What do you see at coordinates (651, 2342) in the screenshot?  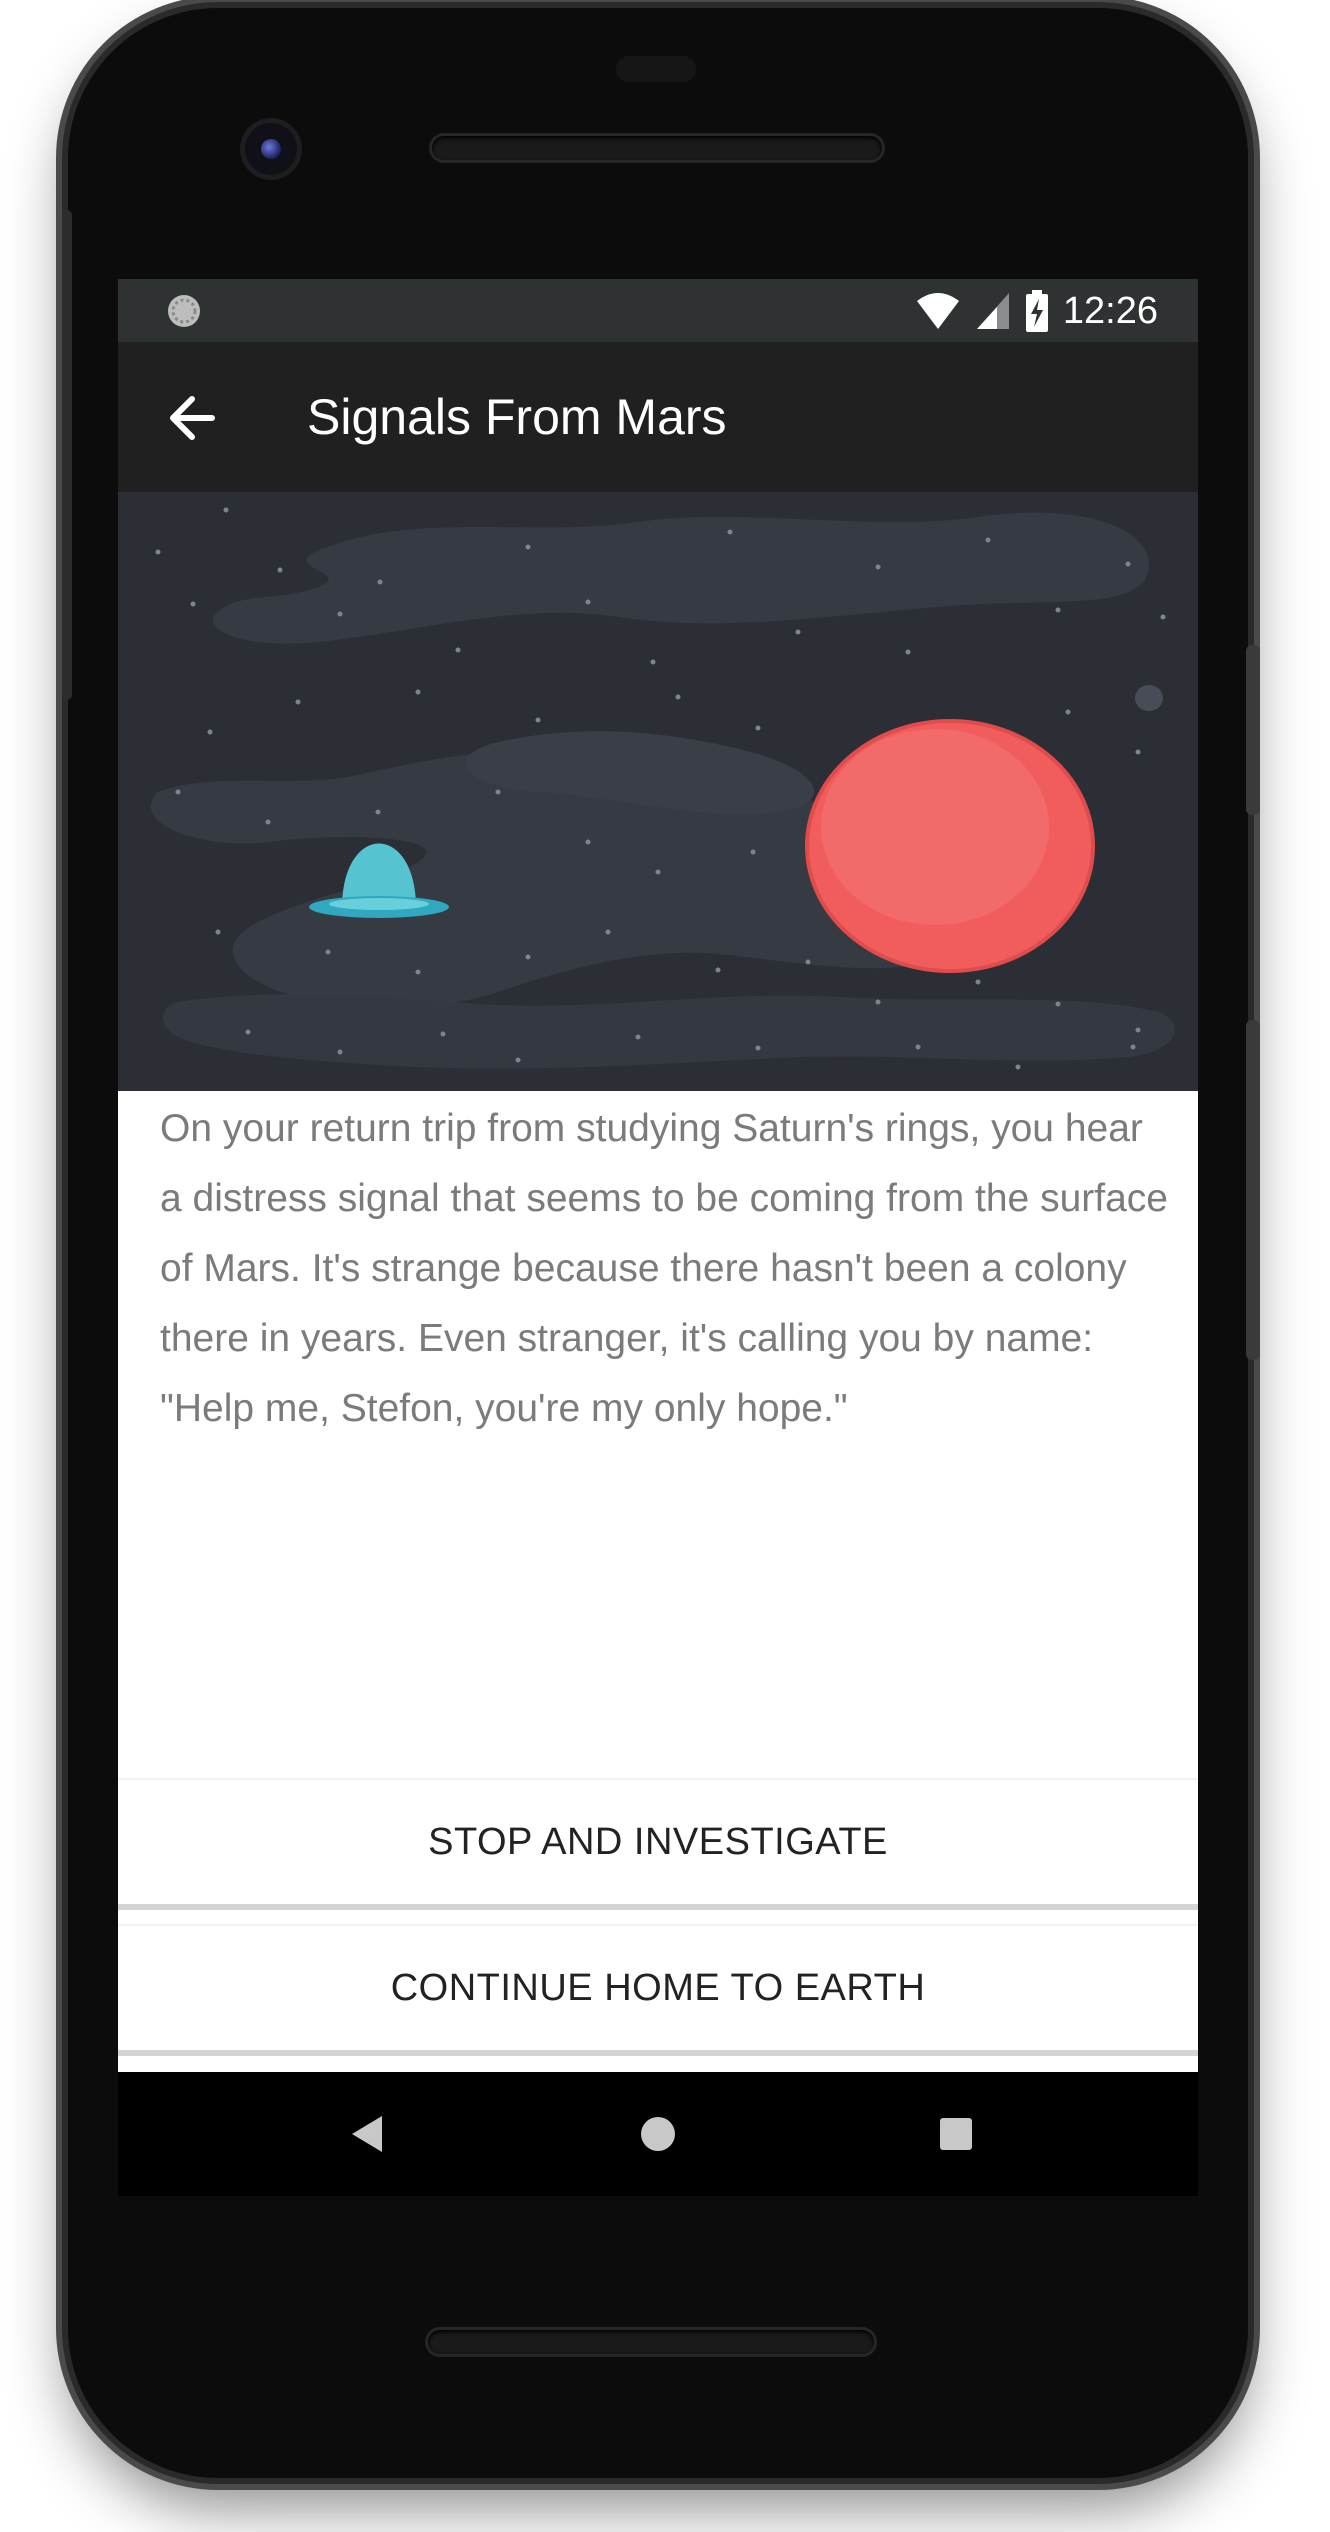 I see `bottom-speaker` at bounding box center [651, 2342].